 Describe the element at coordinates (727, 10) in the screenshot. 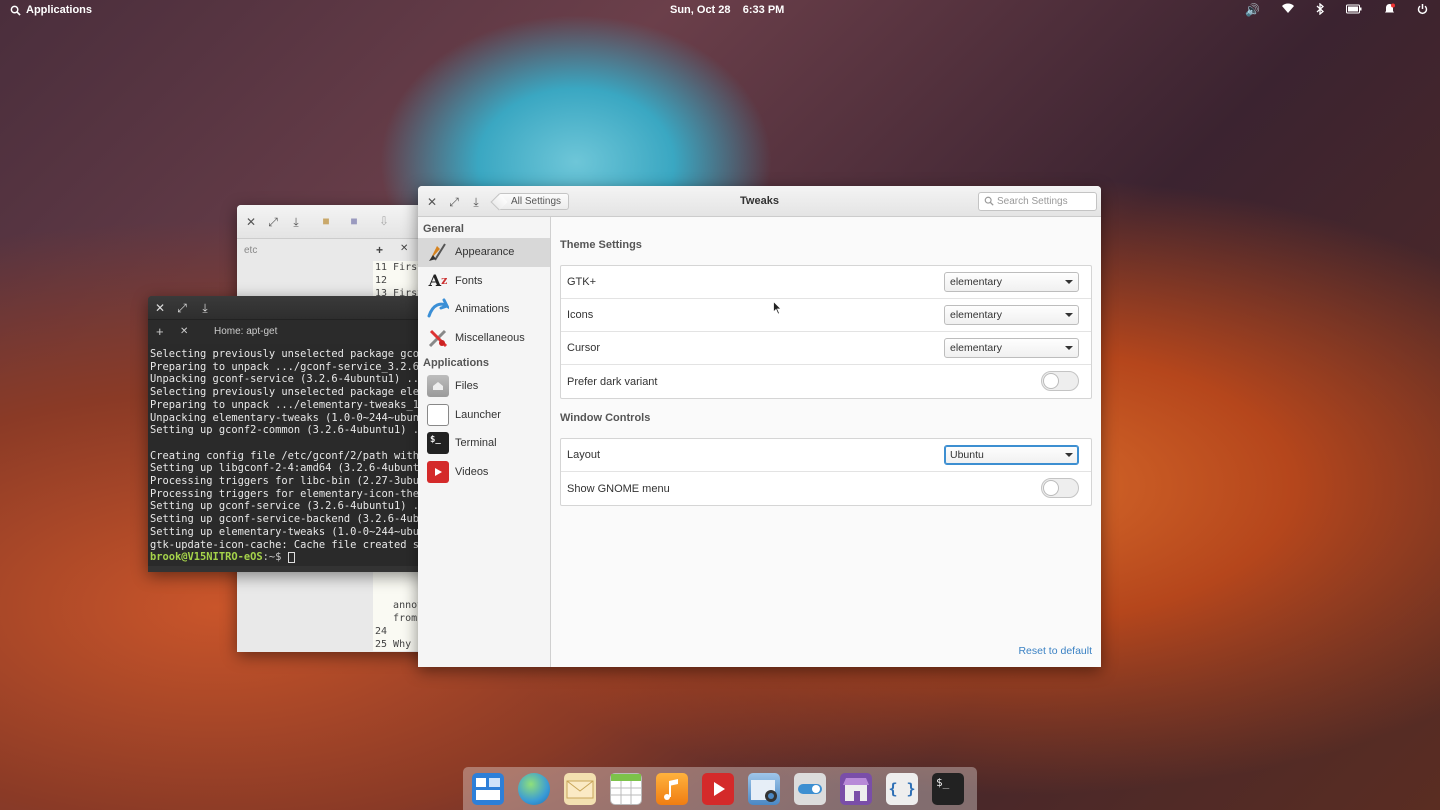

I see `clock: Sun, Oct 28 6:33 PM` at that location.